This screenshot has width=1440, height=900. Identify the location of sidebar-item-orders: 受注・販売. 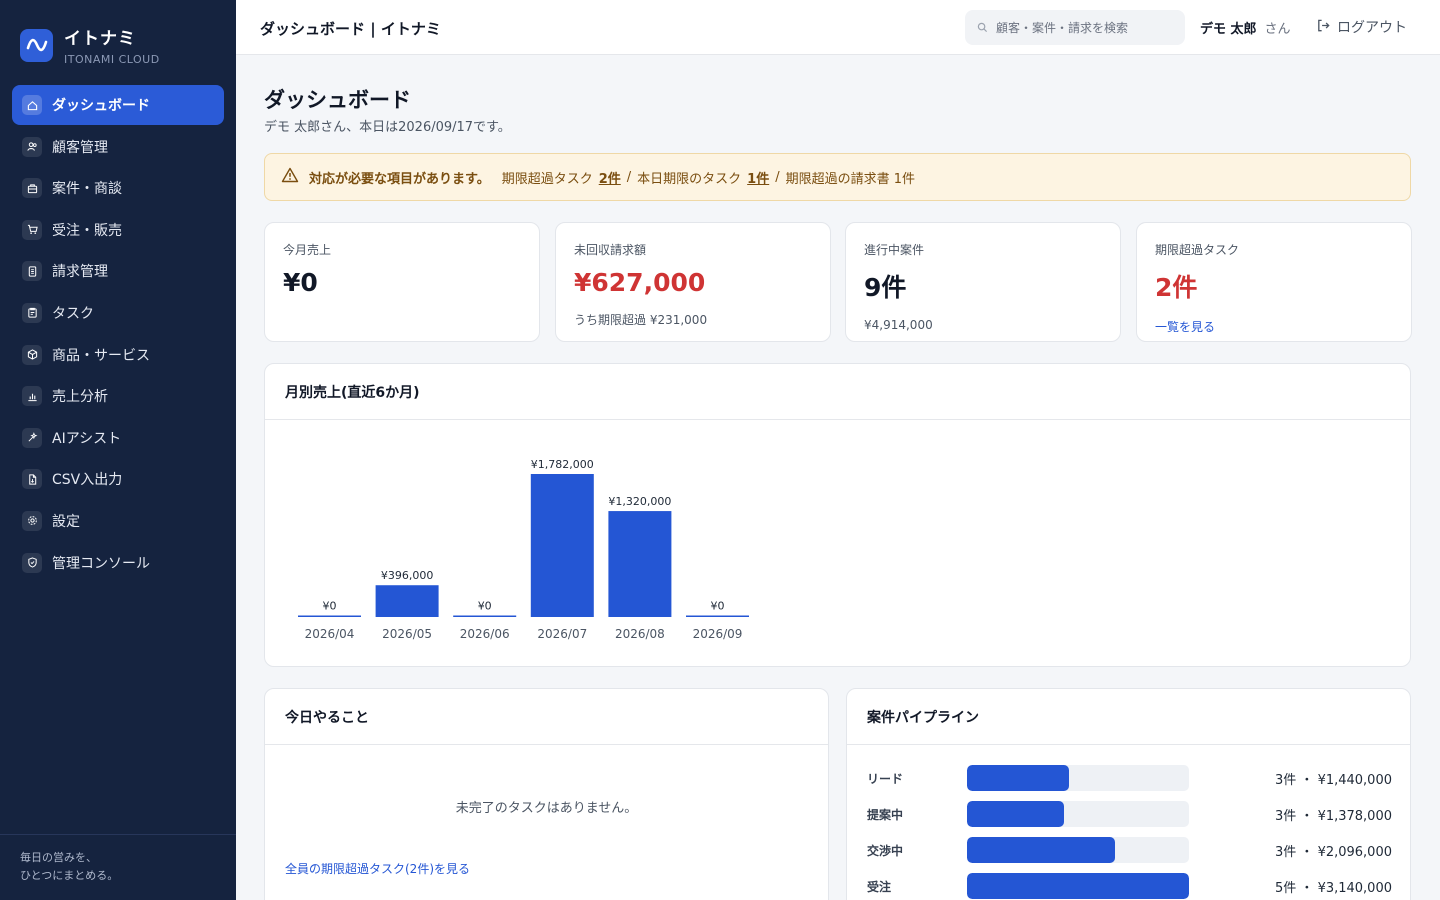
(118, 230).